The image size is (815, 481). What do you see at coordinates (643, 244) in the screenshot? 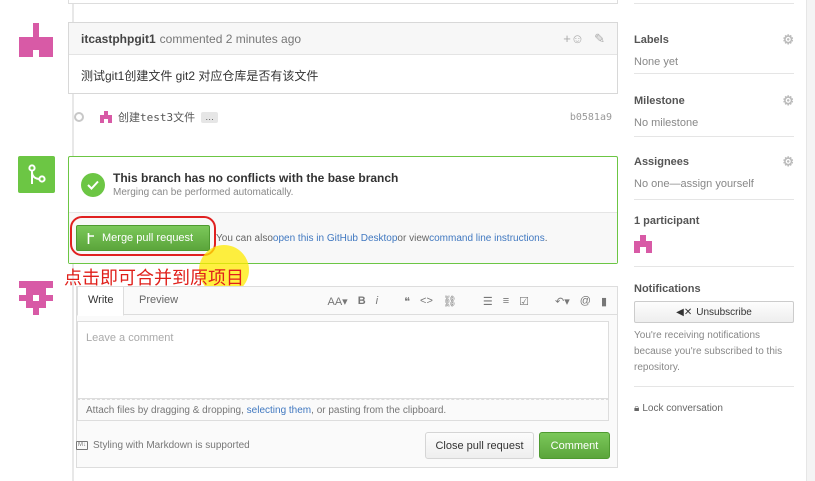
I see `participant-avatar` at bounding box center [643, 244].